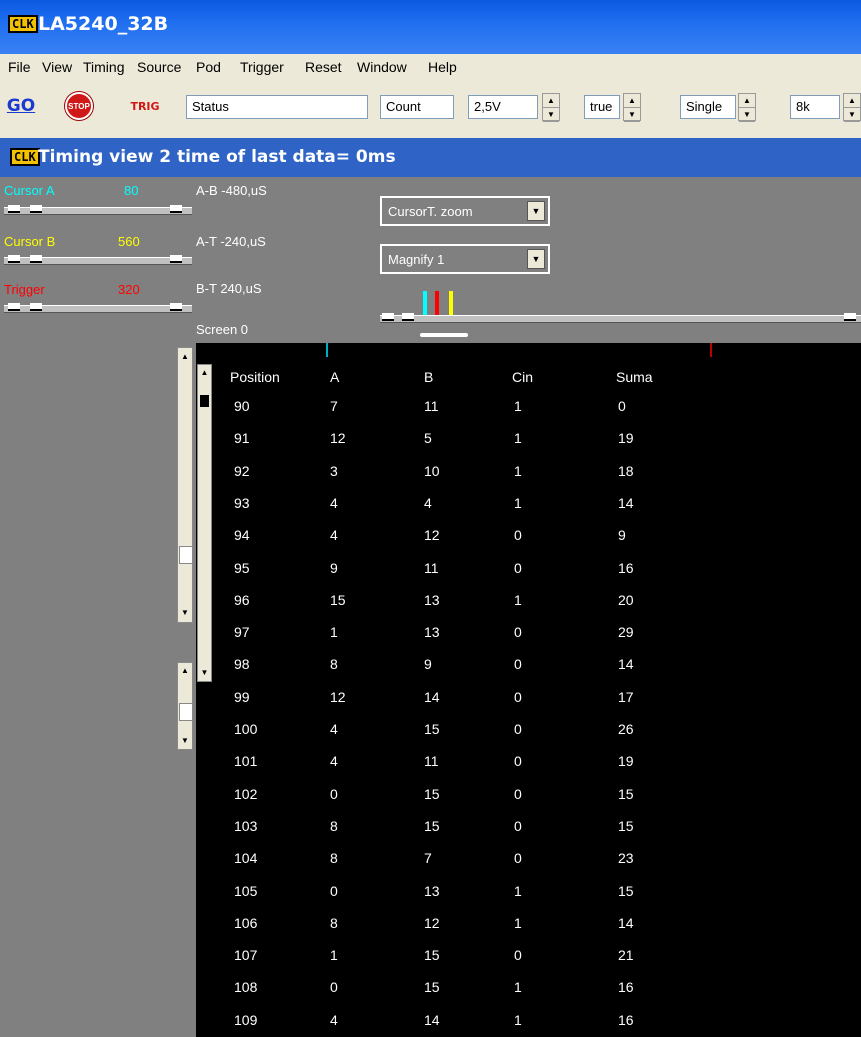 The height and width of the screenshot is (1037, 861). Describe the element at coordinates (129, 289) in the screenshot. I see `trigger-value: 320` at that location.